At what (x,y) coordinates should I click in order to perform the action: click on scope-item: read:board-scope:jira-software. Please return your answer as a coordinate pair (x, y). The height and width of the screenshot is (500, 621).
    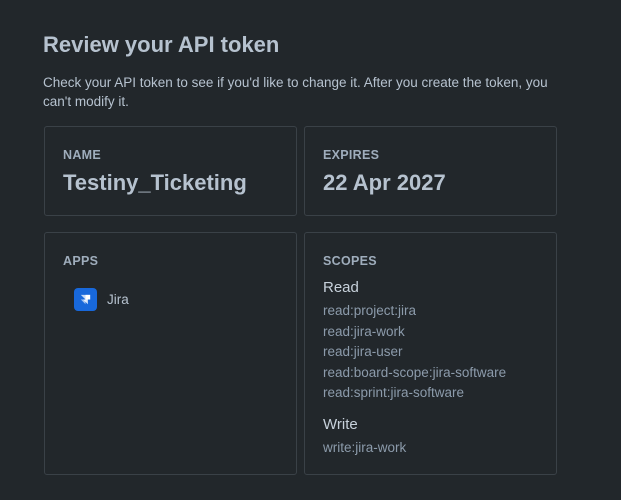
    Looking at the image, I should click on (415, 372).